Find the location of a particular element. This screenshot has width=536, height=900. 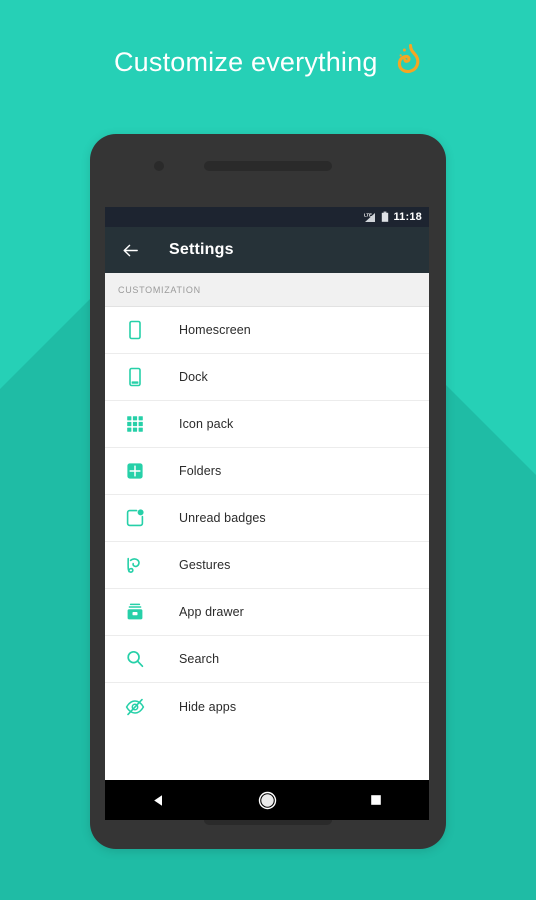

lte-signal-icon: LTE is located at coordinates (370, 217).